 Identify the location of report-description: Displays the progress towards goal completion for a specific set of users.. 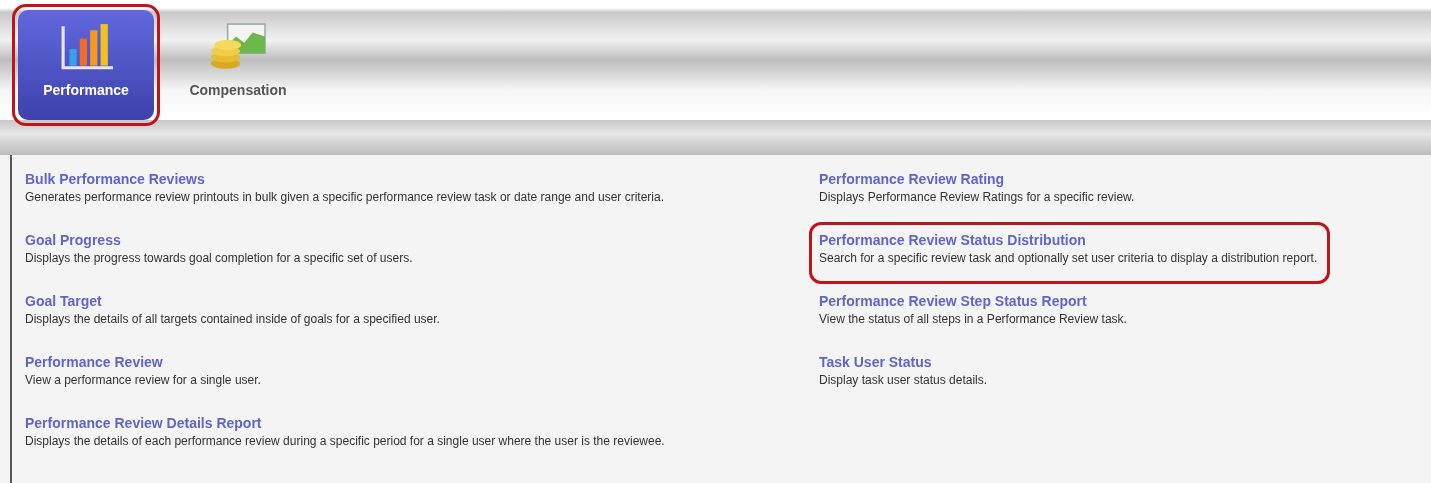
(219, 258).